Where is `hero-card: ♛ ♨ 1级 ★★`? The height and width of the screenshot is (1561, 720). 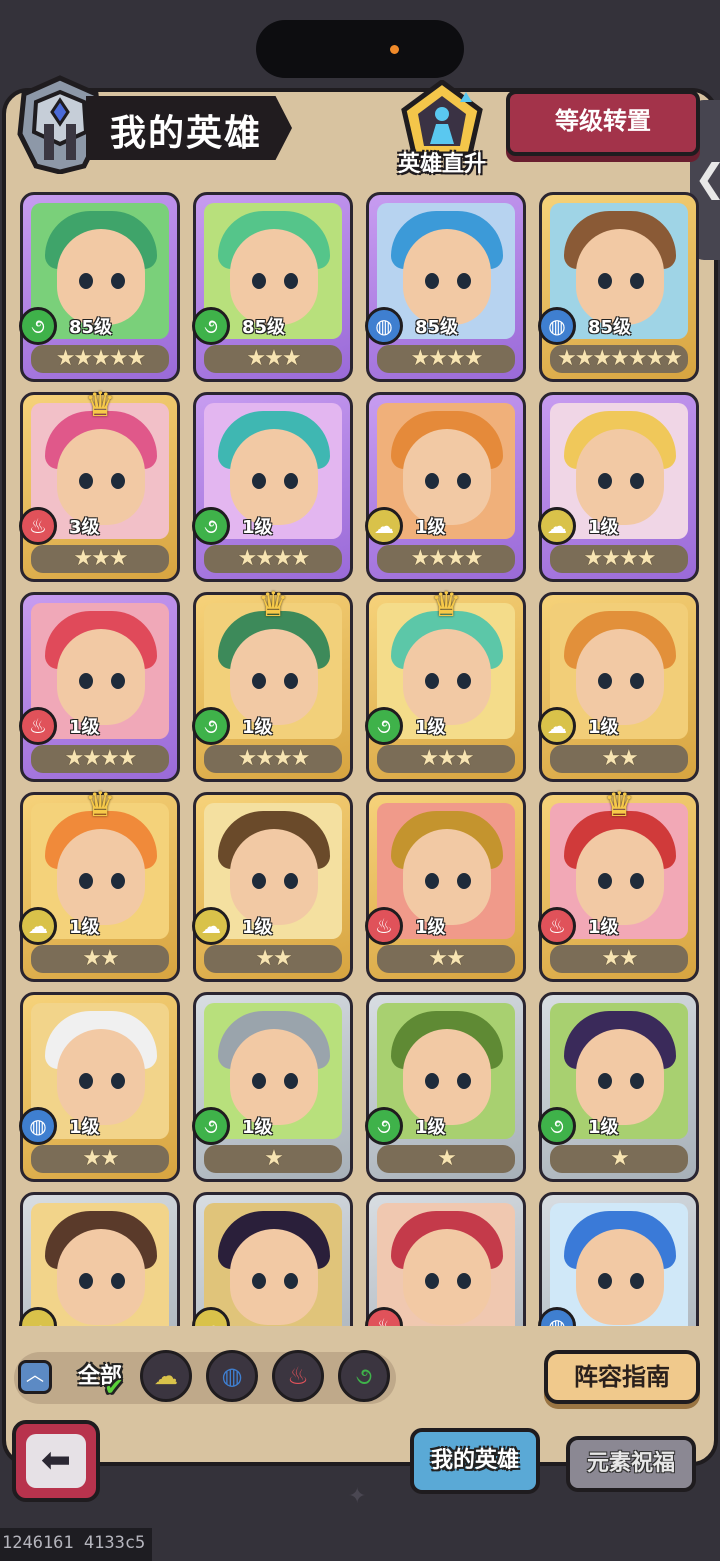
hero-card: ♛ ♨ 1级 ★★ is located at coordinates (618, 883).